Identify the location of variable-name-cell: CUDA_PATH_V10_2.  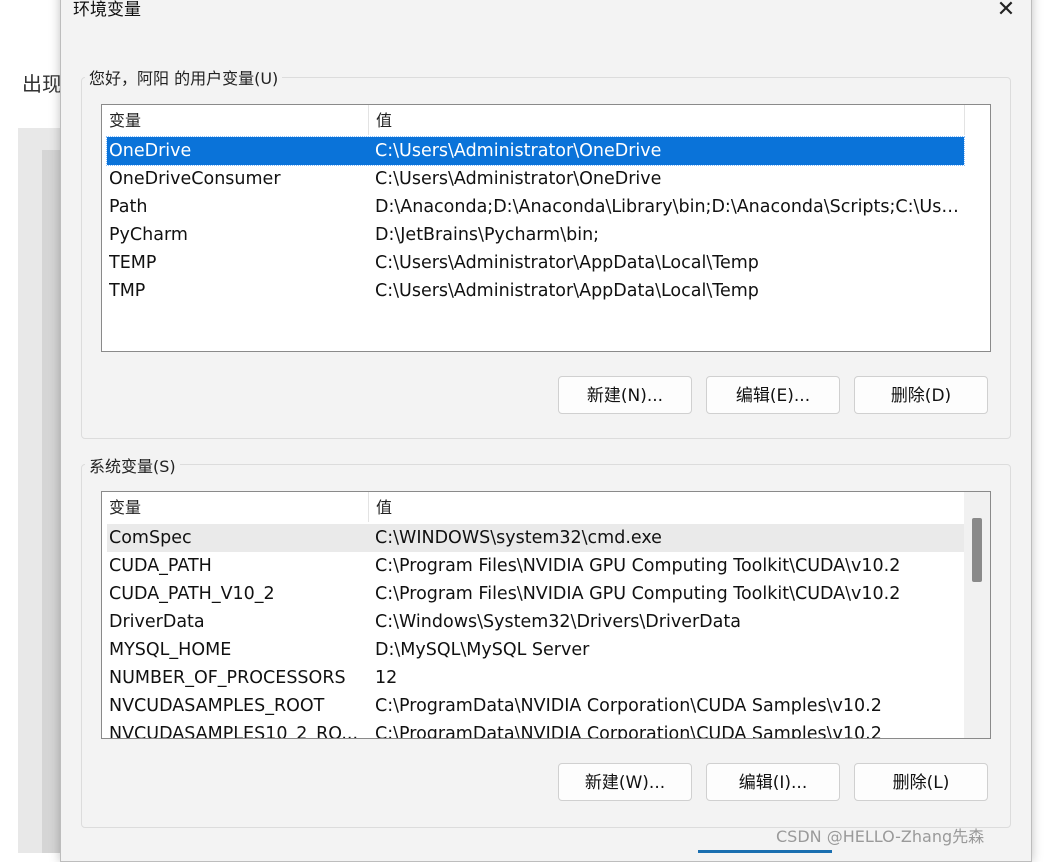
(192, 594).